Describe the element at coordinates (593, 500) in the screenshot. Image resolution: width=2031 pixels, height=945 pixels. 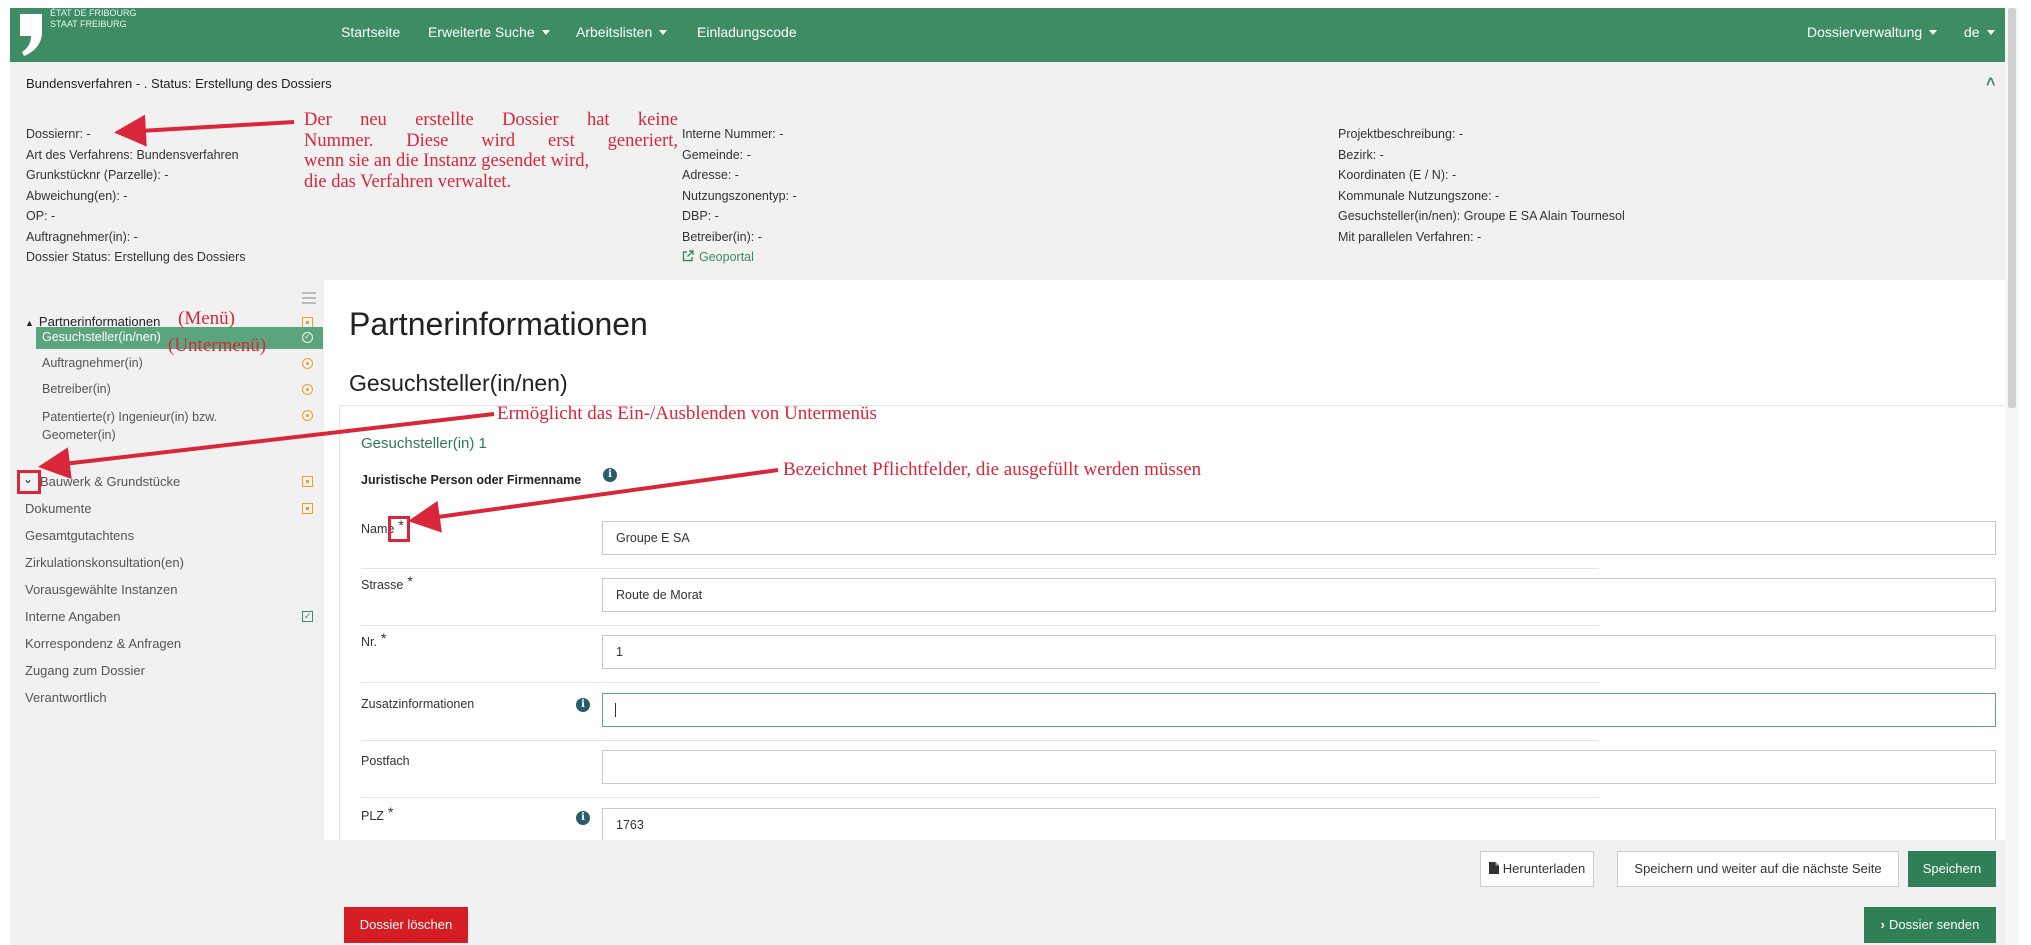
I see `arrow-required` at that location.